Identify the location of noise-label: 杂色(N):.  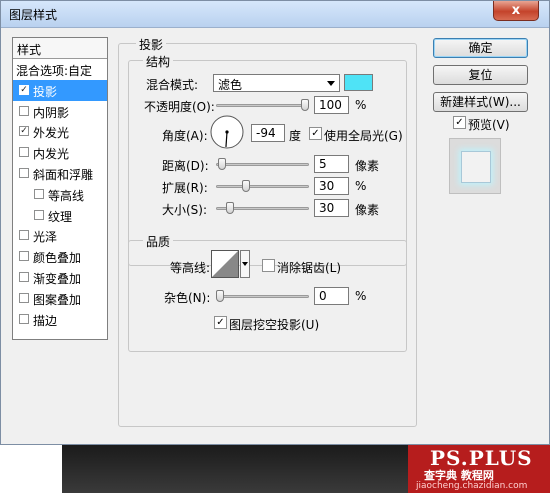
(187, 298).